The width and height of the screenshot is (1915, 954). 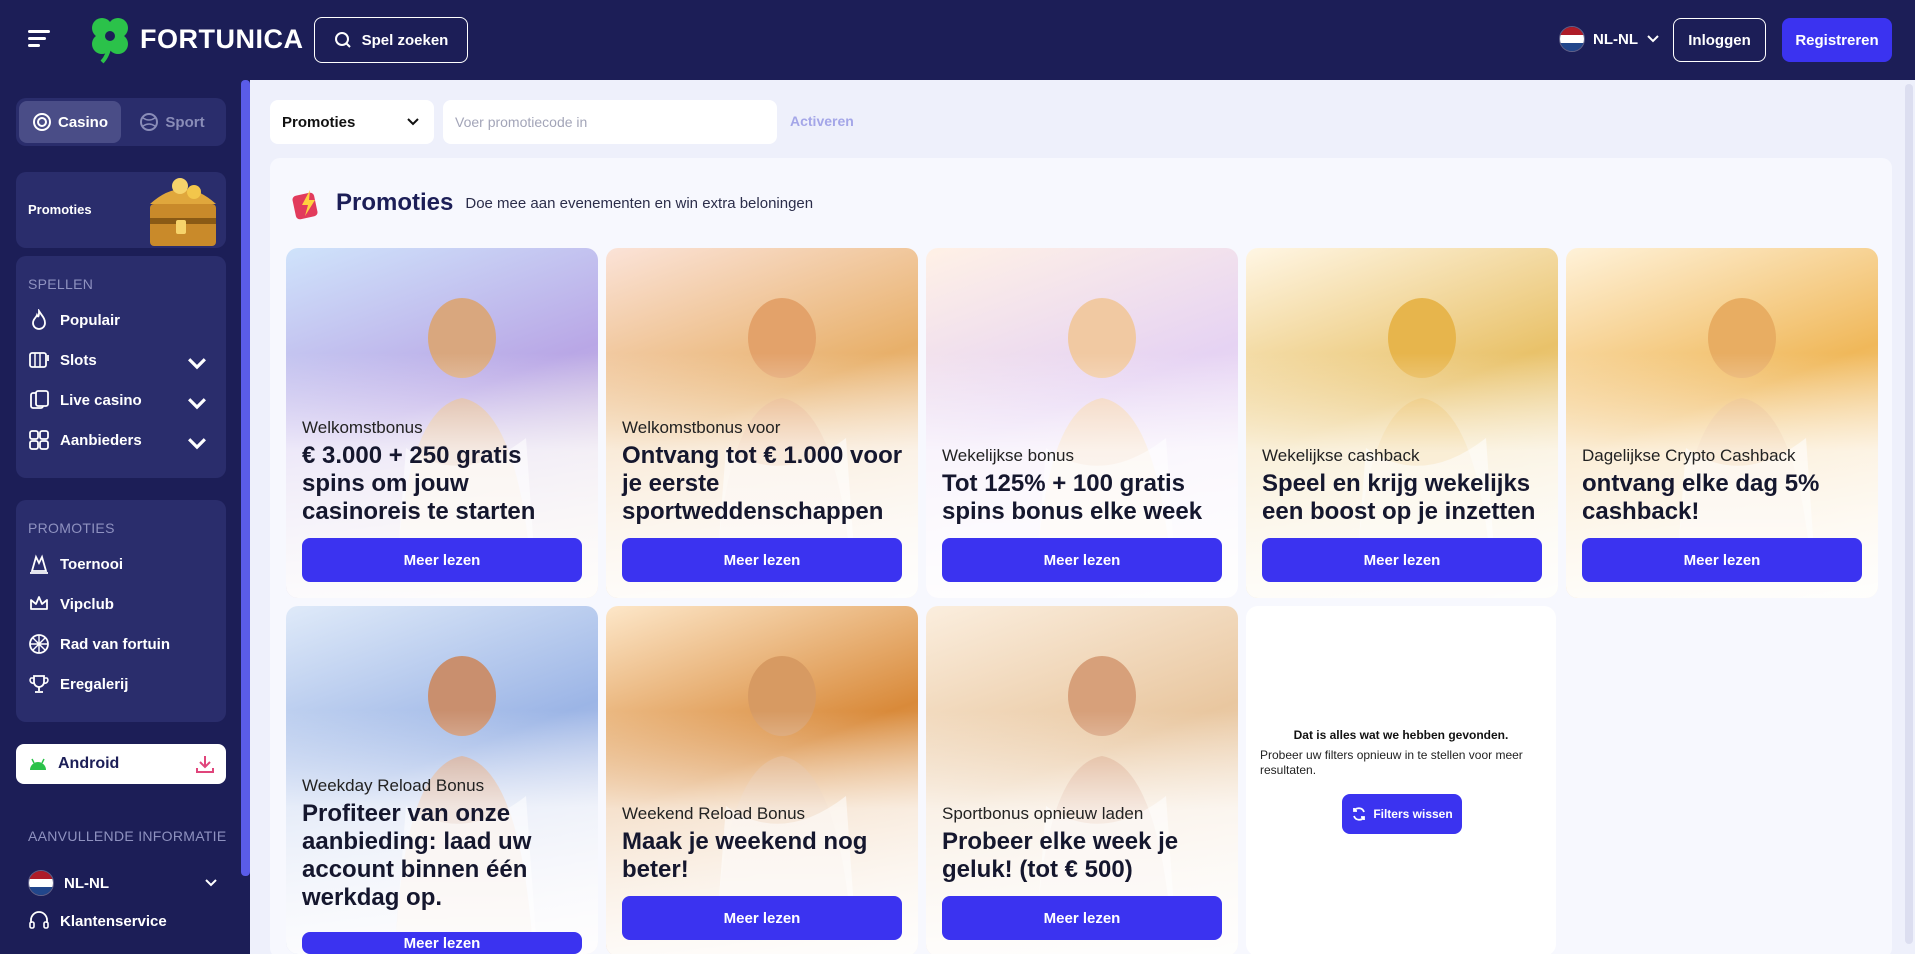 What do you see at coordinates (115, 644) in the screenshot?
I see `sidebar-item-label: Rad van fortuin` at bounding box center [115, 644].